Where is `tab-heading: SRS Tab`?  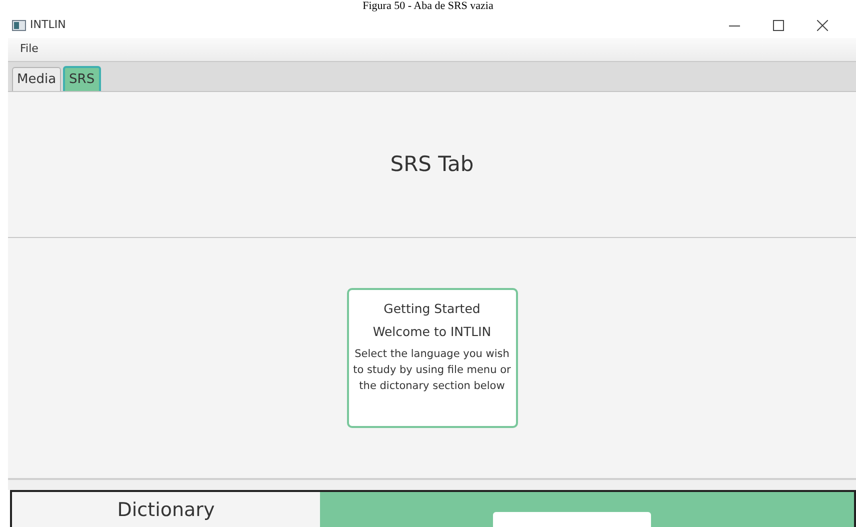
tab-heading: SRS Tab is located at coordinates (432, 164).